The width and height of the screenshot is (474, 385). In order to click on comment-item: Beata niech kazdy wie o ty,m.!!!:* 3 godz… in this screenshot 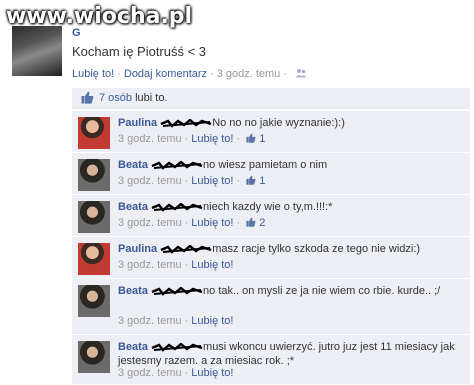, I will do `click(271, 215)`.